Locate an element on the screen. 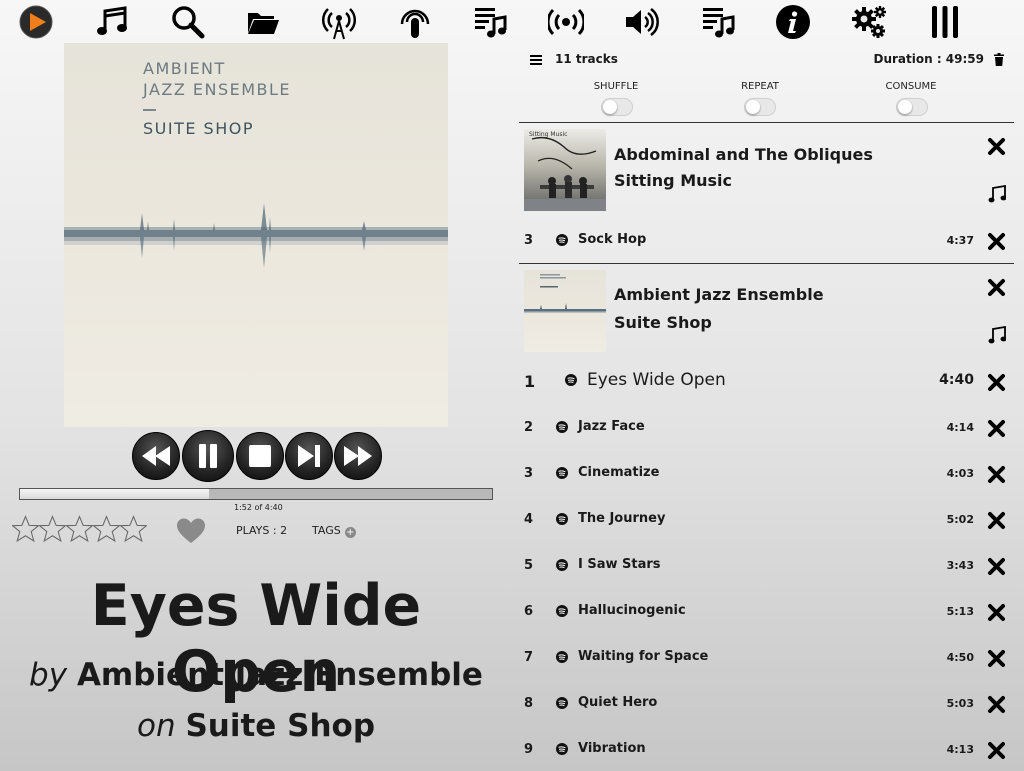  track-duration: 4:40 is located at coordinates (956, 380).